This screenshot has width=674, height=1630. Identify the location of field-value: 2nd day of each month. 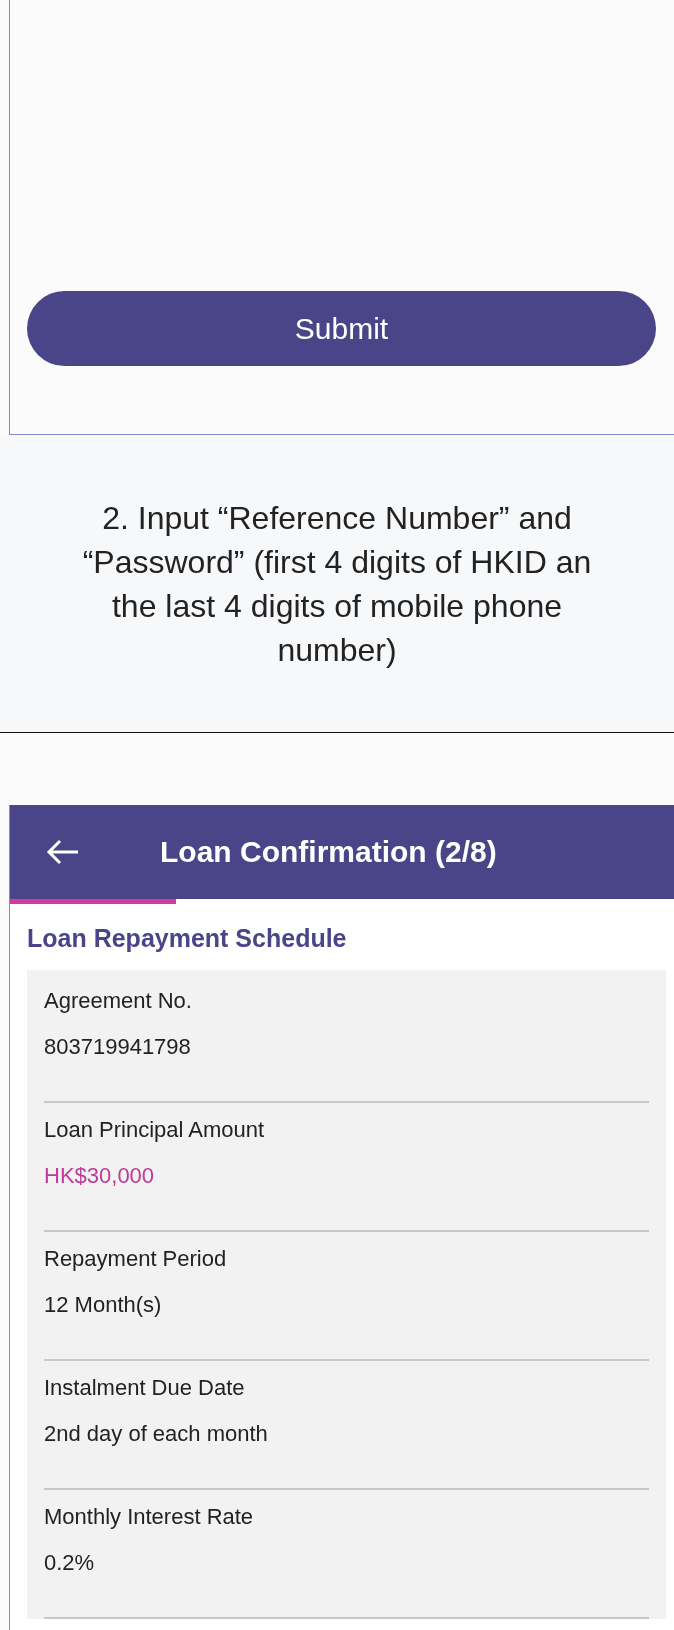
(156, 1434).